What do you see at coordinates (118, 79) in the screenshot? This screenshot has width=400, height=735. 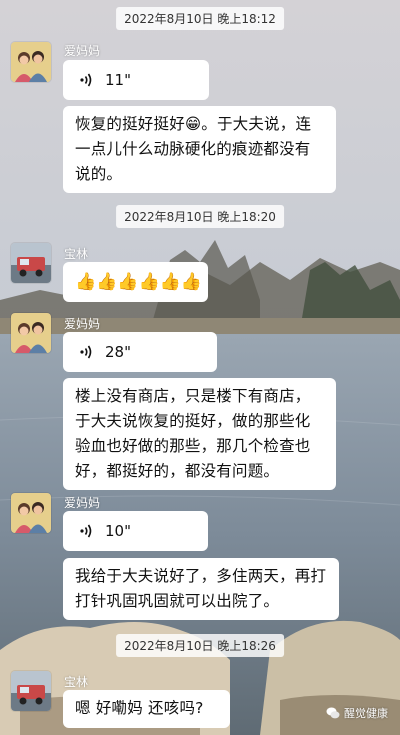 I see `voice-duration: 11"` at bounding box center [118, 79].